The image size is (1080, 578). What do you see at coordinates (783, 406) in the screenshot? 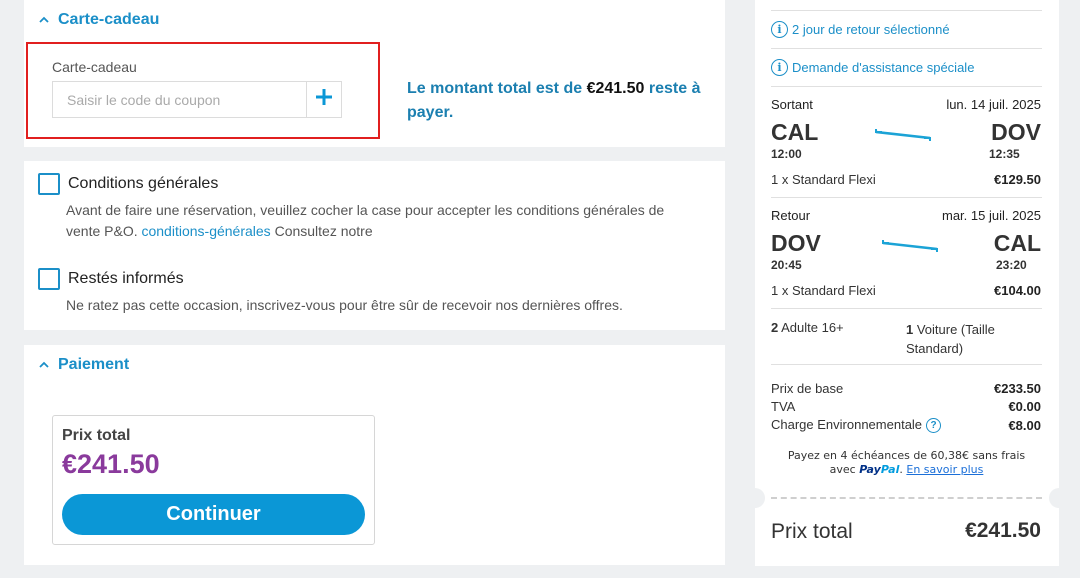
I see `vat-label: TVA` at bounding box center [783, 406].